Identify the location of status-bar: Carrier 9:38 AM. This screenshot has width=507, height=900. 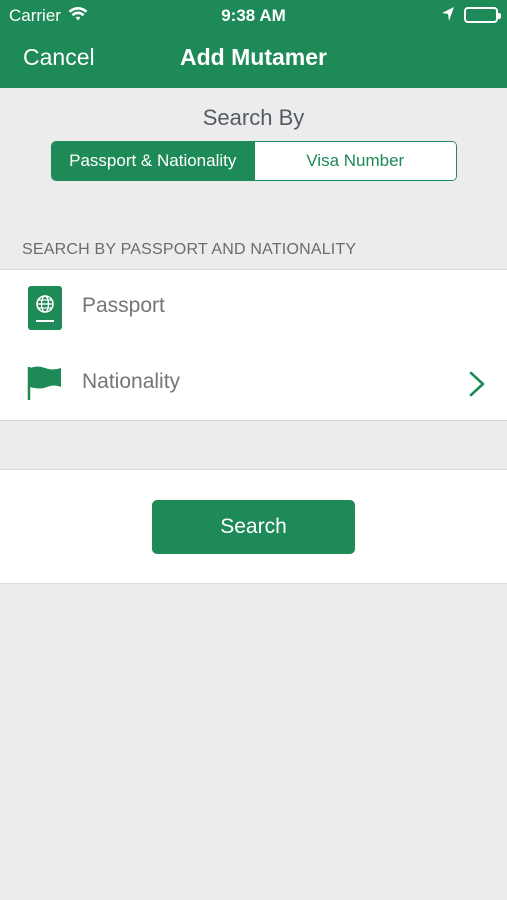
(253, 15).